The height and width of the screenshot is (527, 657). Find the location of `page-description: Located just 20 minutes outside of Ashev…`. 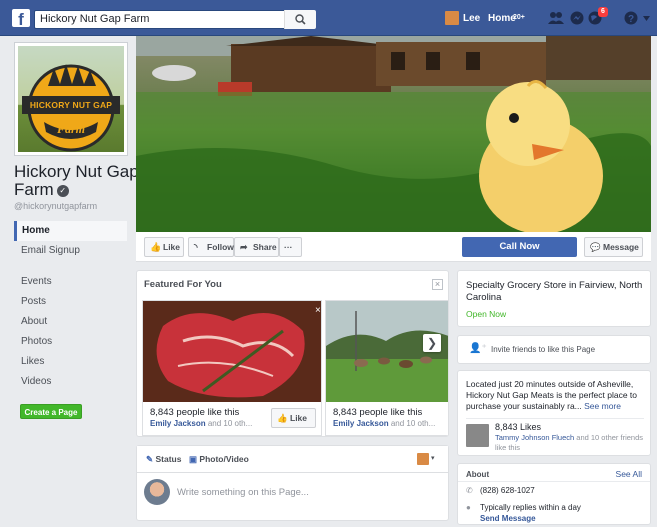

page-description: Located just 20 minutes outside of Ashev… is located at coordinates (552, 395).